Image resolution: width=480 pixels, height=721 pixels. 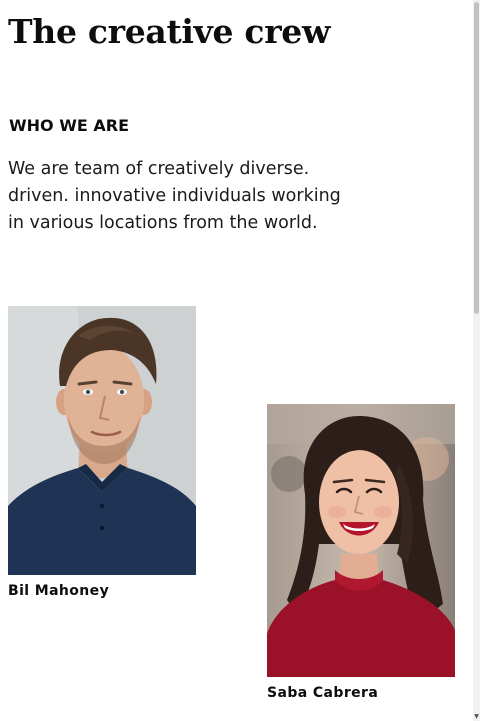 What do you see at coordinates (476, 360) in the screenshot?
I see `vertical-scrollbar: ▼` at bounding box center [476, 360].